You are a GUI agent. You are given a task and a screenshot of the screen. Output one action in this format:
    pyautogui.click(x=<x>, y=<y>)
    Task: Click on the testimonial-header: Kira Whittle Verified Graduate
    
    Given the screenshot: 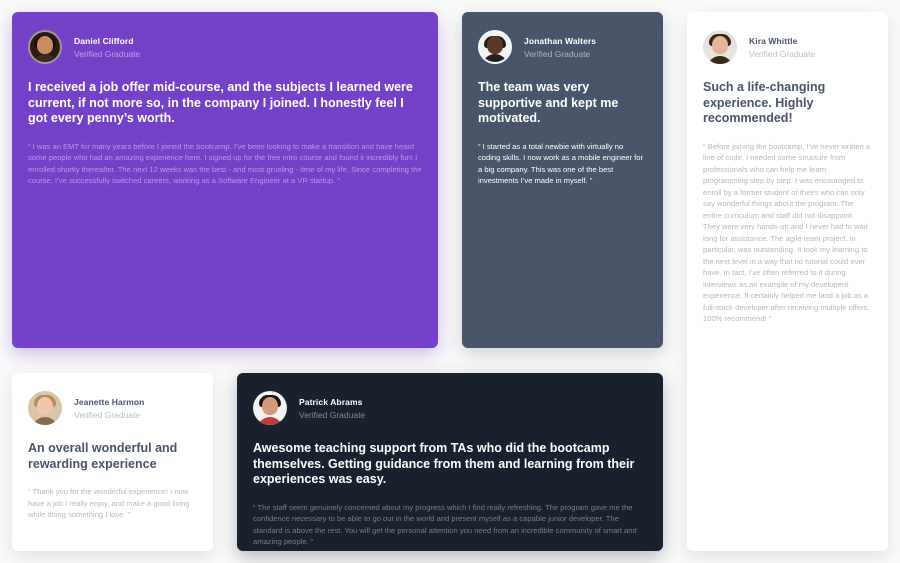 What is the action you would take?
    pyautogui.click(x=787, y=47)
    